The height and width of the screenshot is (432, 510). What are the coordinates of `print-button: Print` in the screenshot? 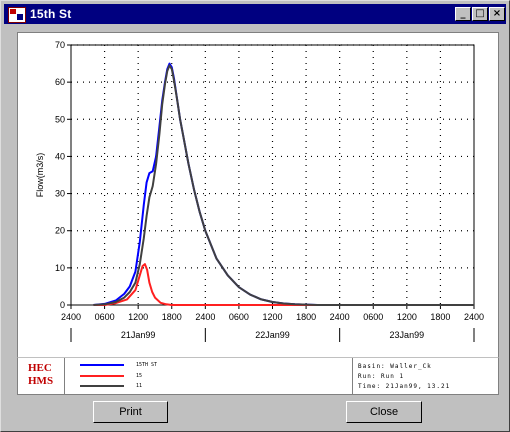 It's located at (130, 412).